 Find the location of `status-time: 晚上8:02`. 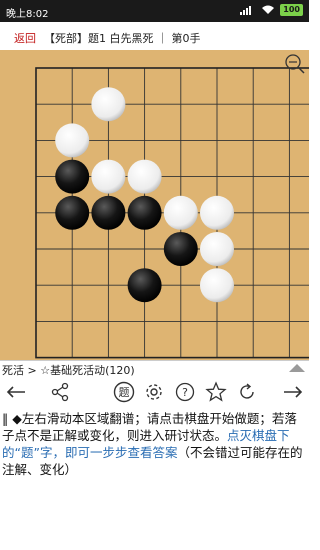

status-time: 晚上8:02 is located at coordinates (27, 14).